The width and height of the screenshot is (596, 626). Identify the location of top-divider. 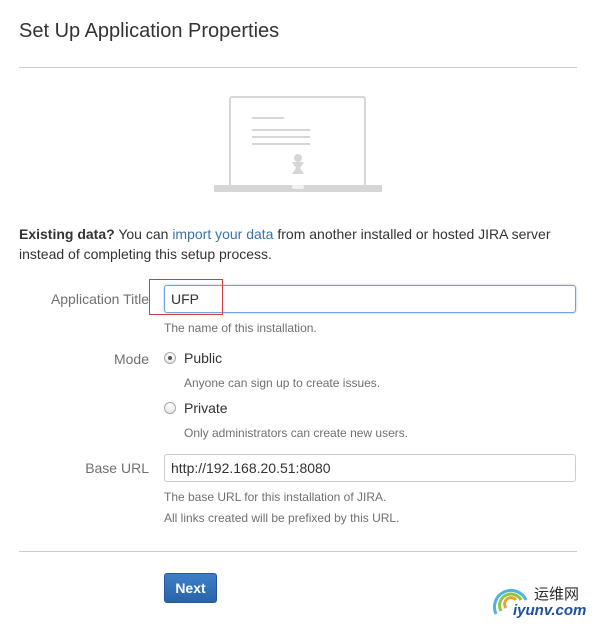
(298, 67).